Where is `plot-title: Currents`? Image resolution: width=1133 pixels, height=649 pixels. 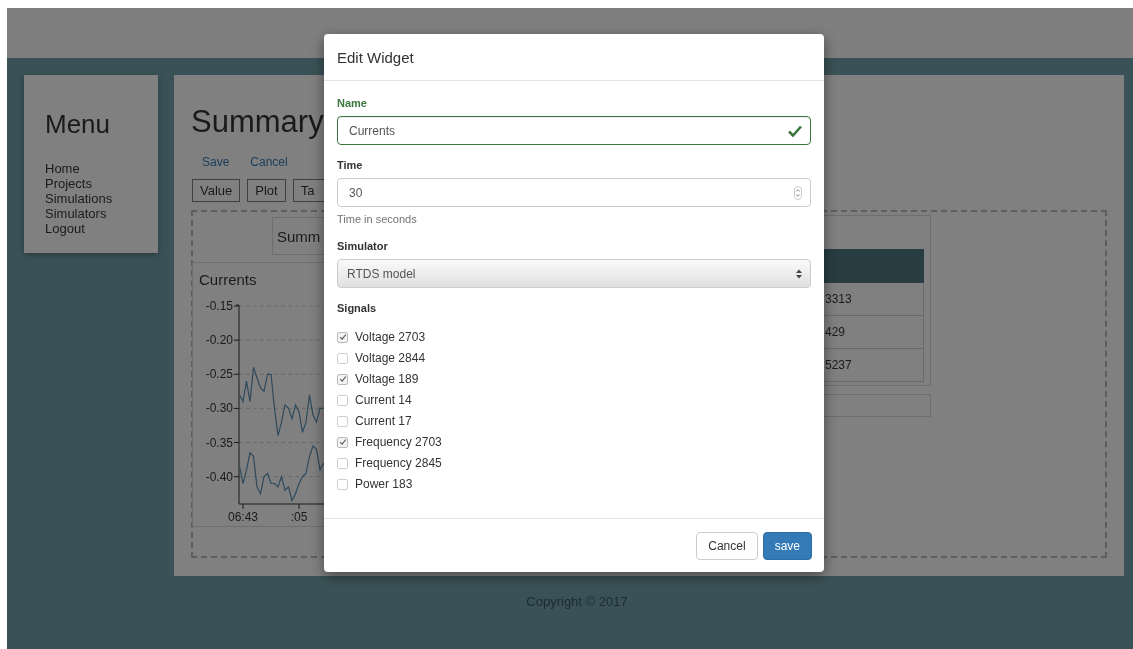 plot-title: Currents is located at coordinates (228, 280).